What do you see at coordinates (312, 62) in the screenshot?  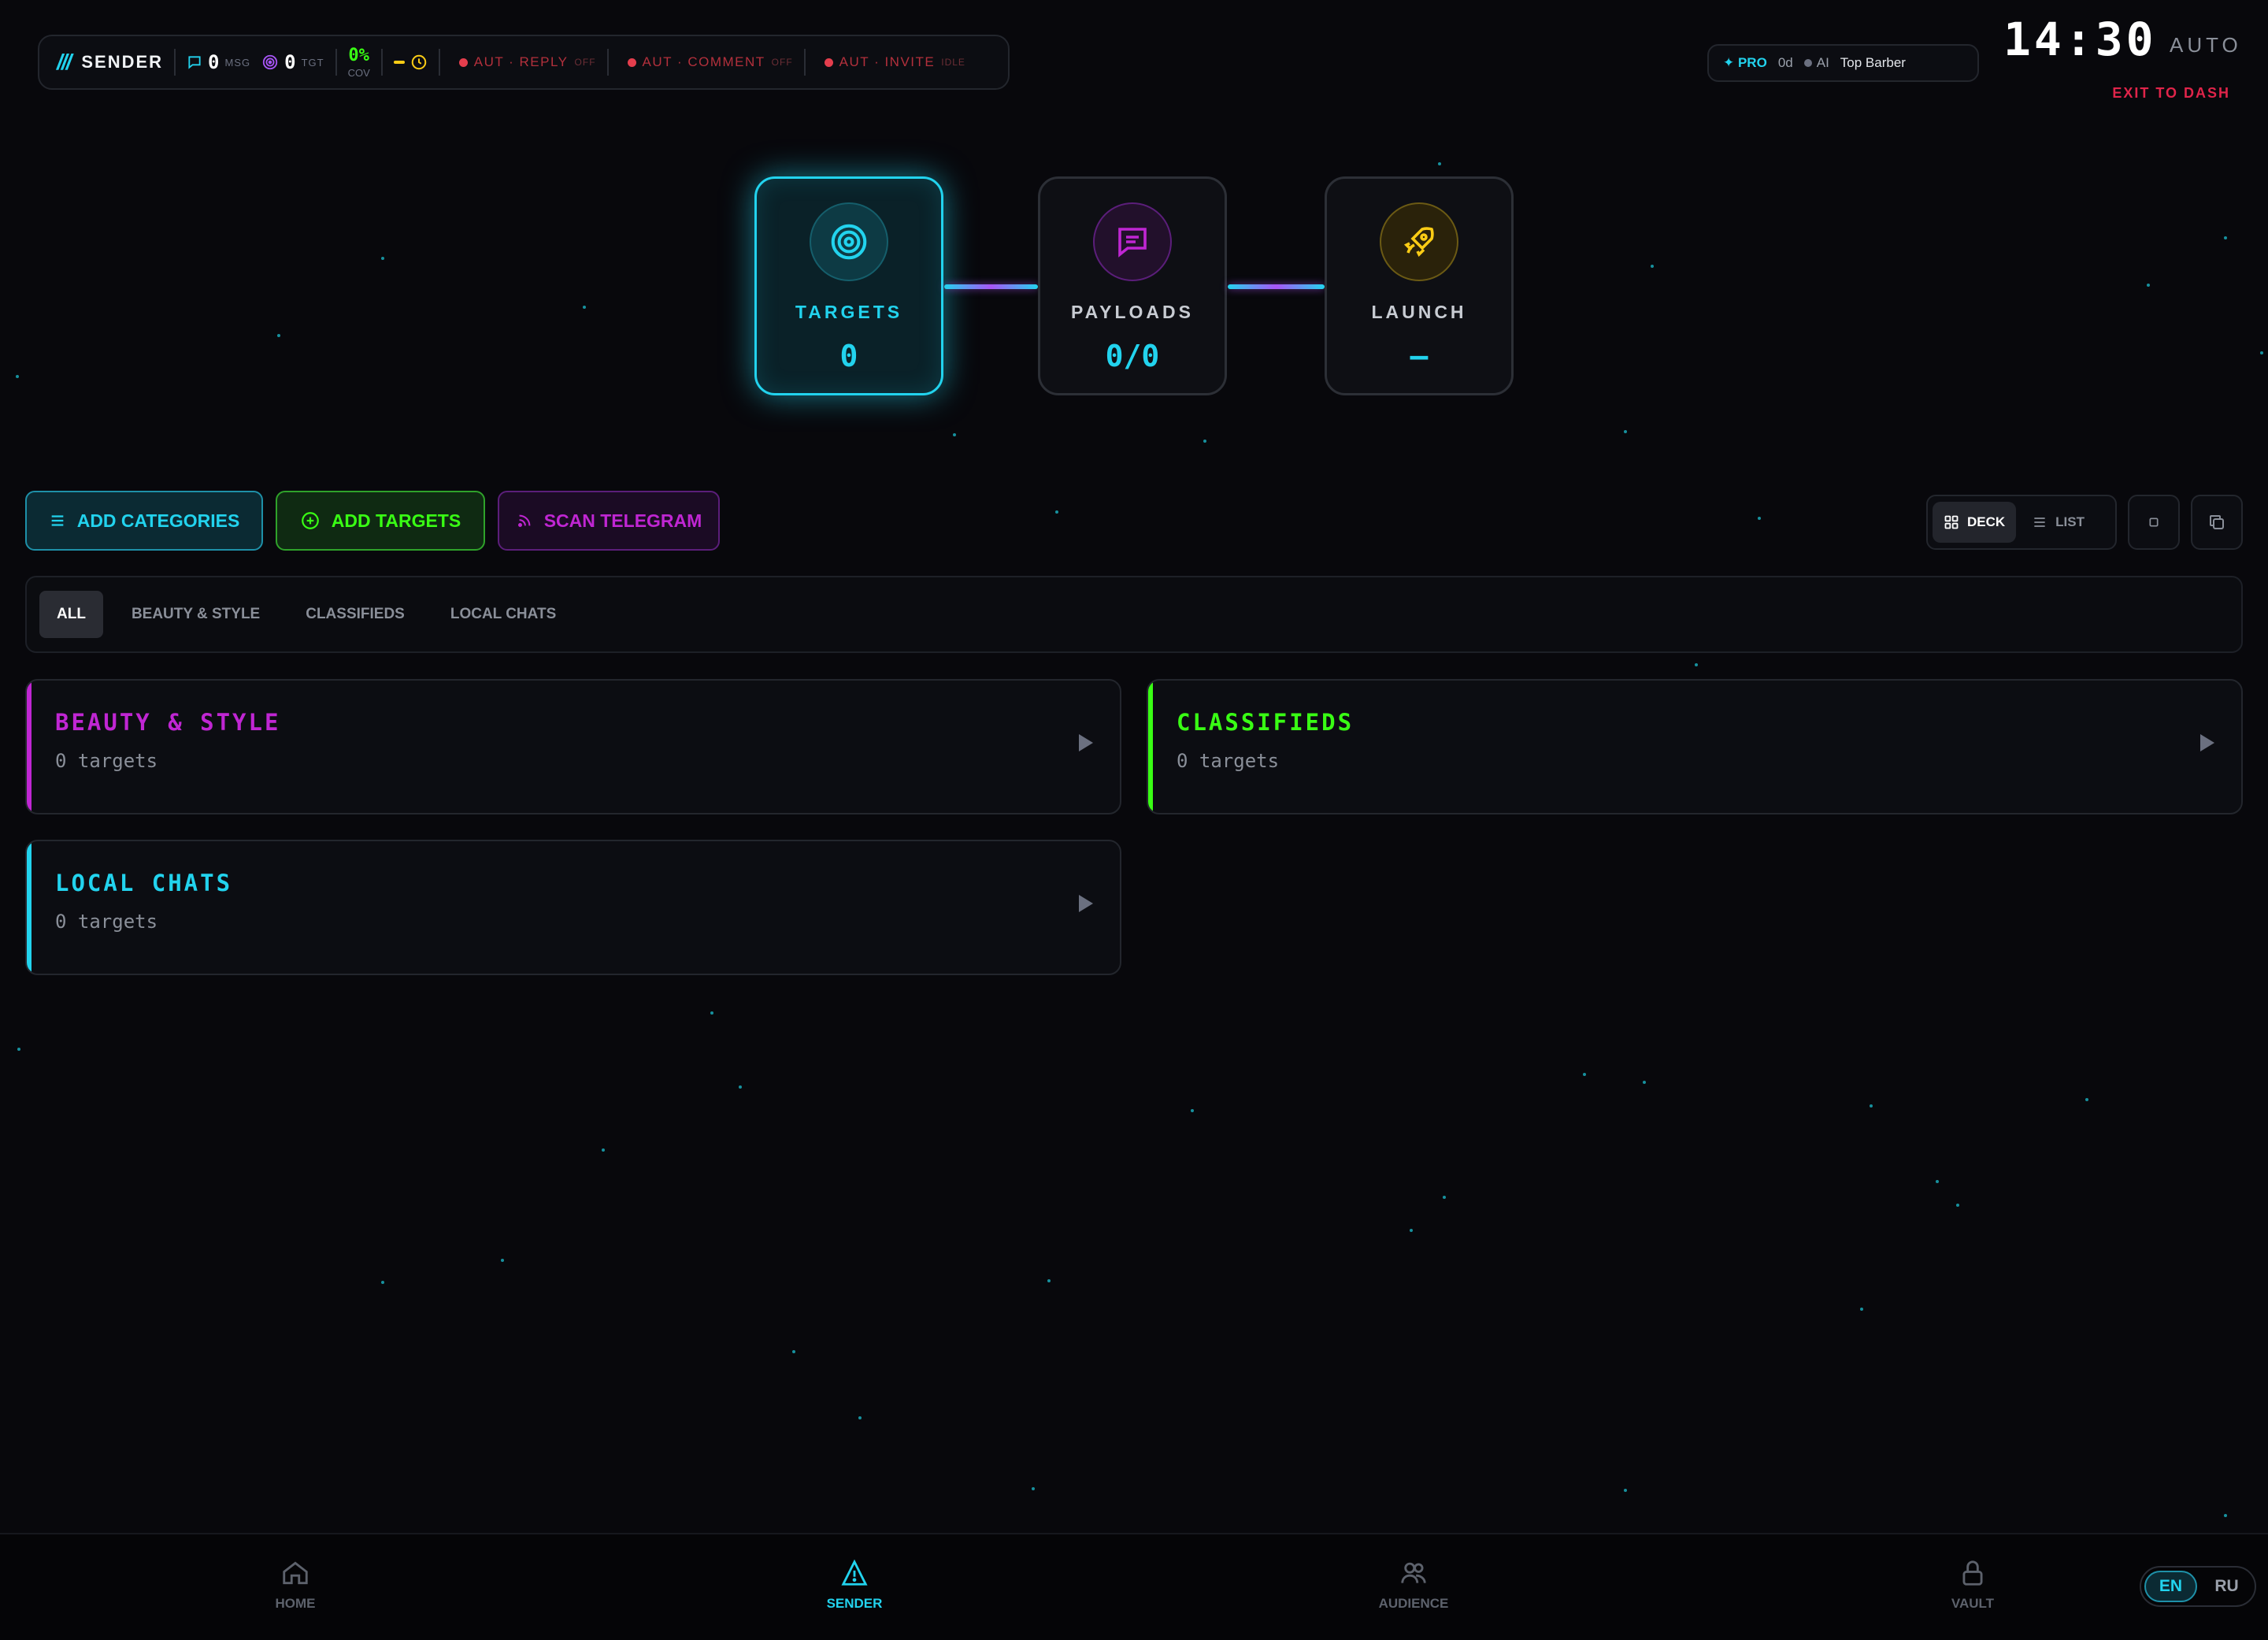 I see `tgt-label: TGT` at bounding box center [312, 62].